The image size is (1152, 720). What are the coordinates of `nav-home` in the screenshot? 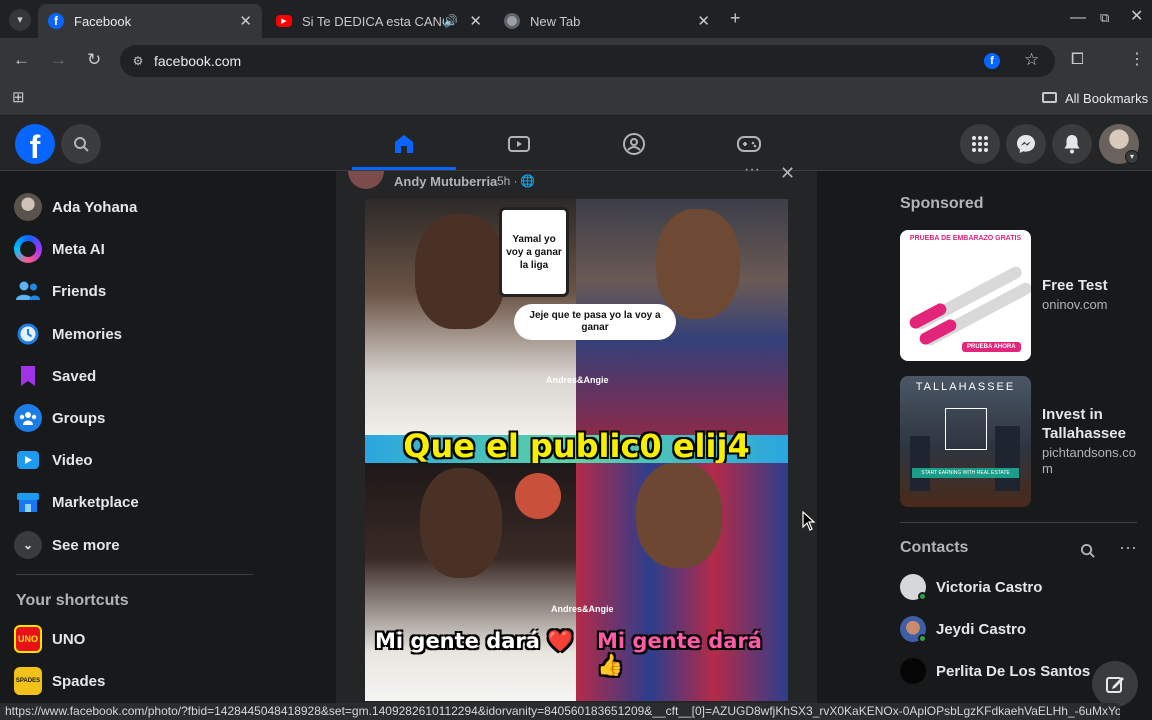 It's located at (404, 144).